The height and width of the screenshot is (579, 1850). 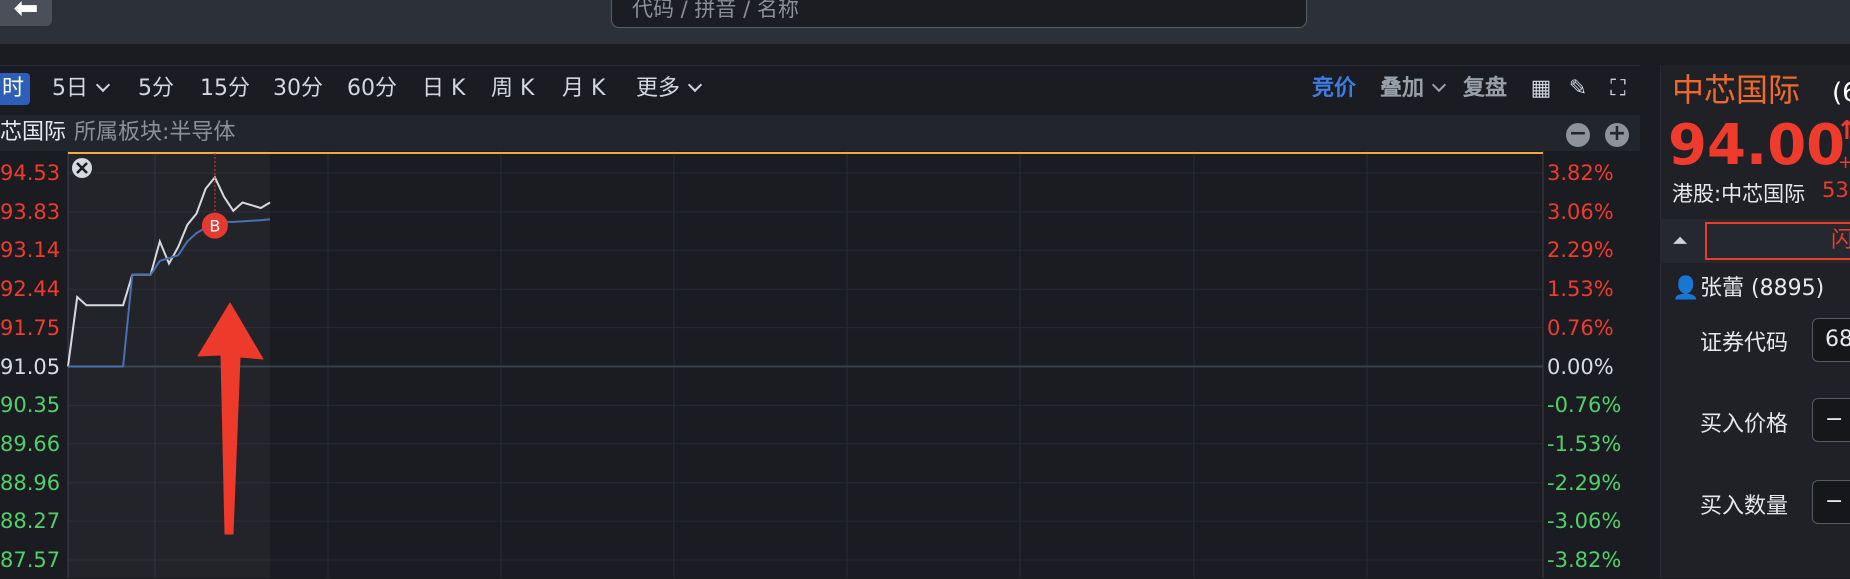 I want to click on y-axis-percent-label: -0.76%, so click(x=1584, y=405).